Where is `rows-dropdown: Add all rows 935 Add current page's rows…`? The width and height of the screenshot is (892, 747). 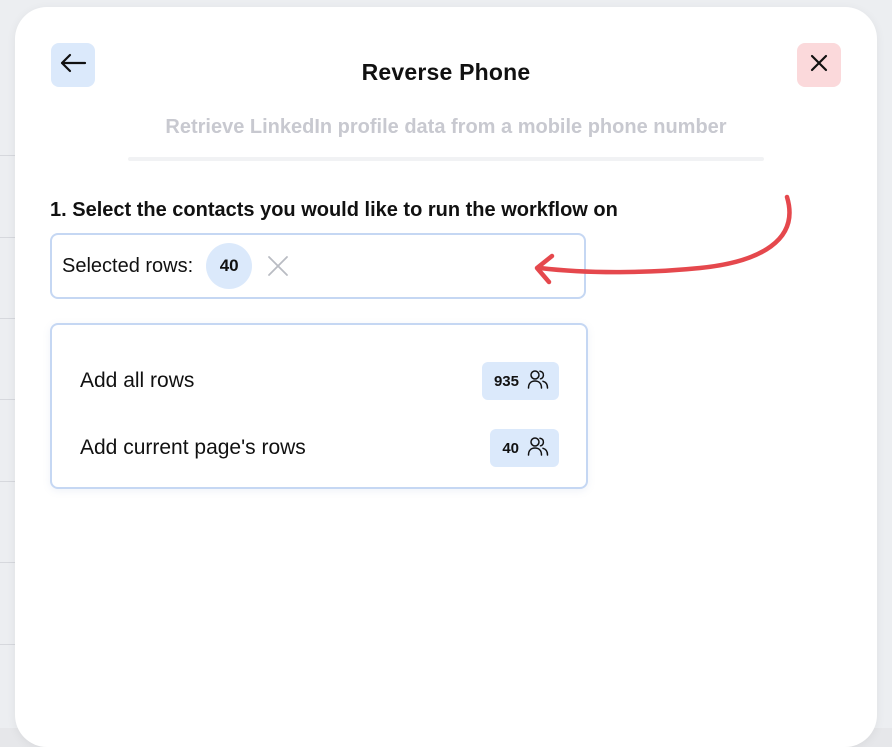
rows-dropdown: Add all rows 935 Add current page's rows… is located at coordinates (319, 406).